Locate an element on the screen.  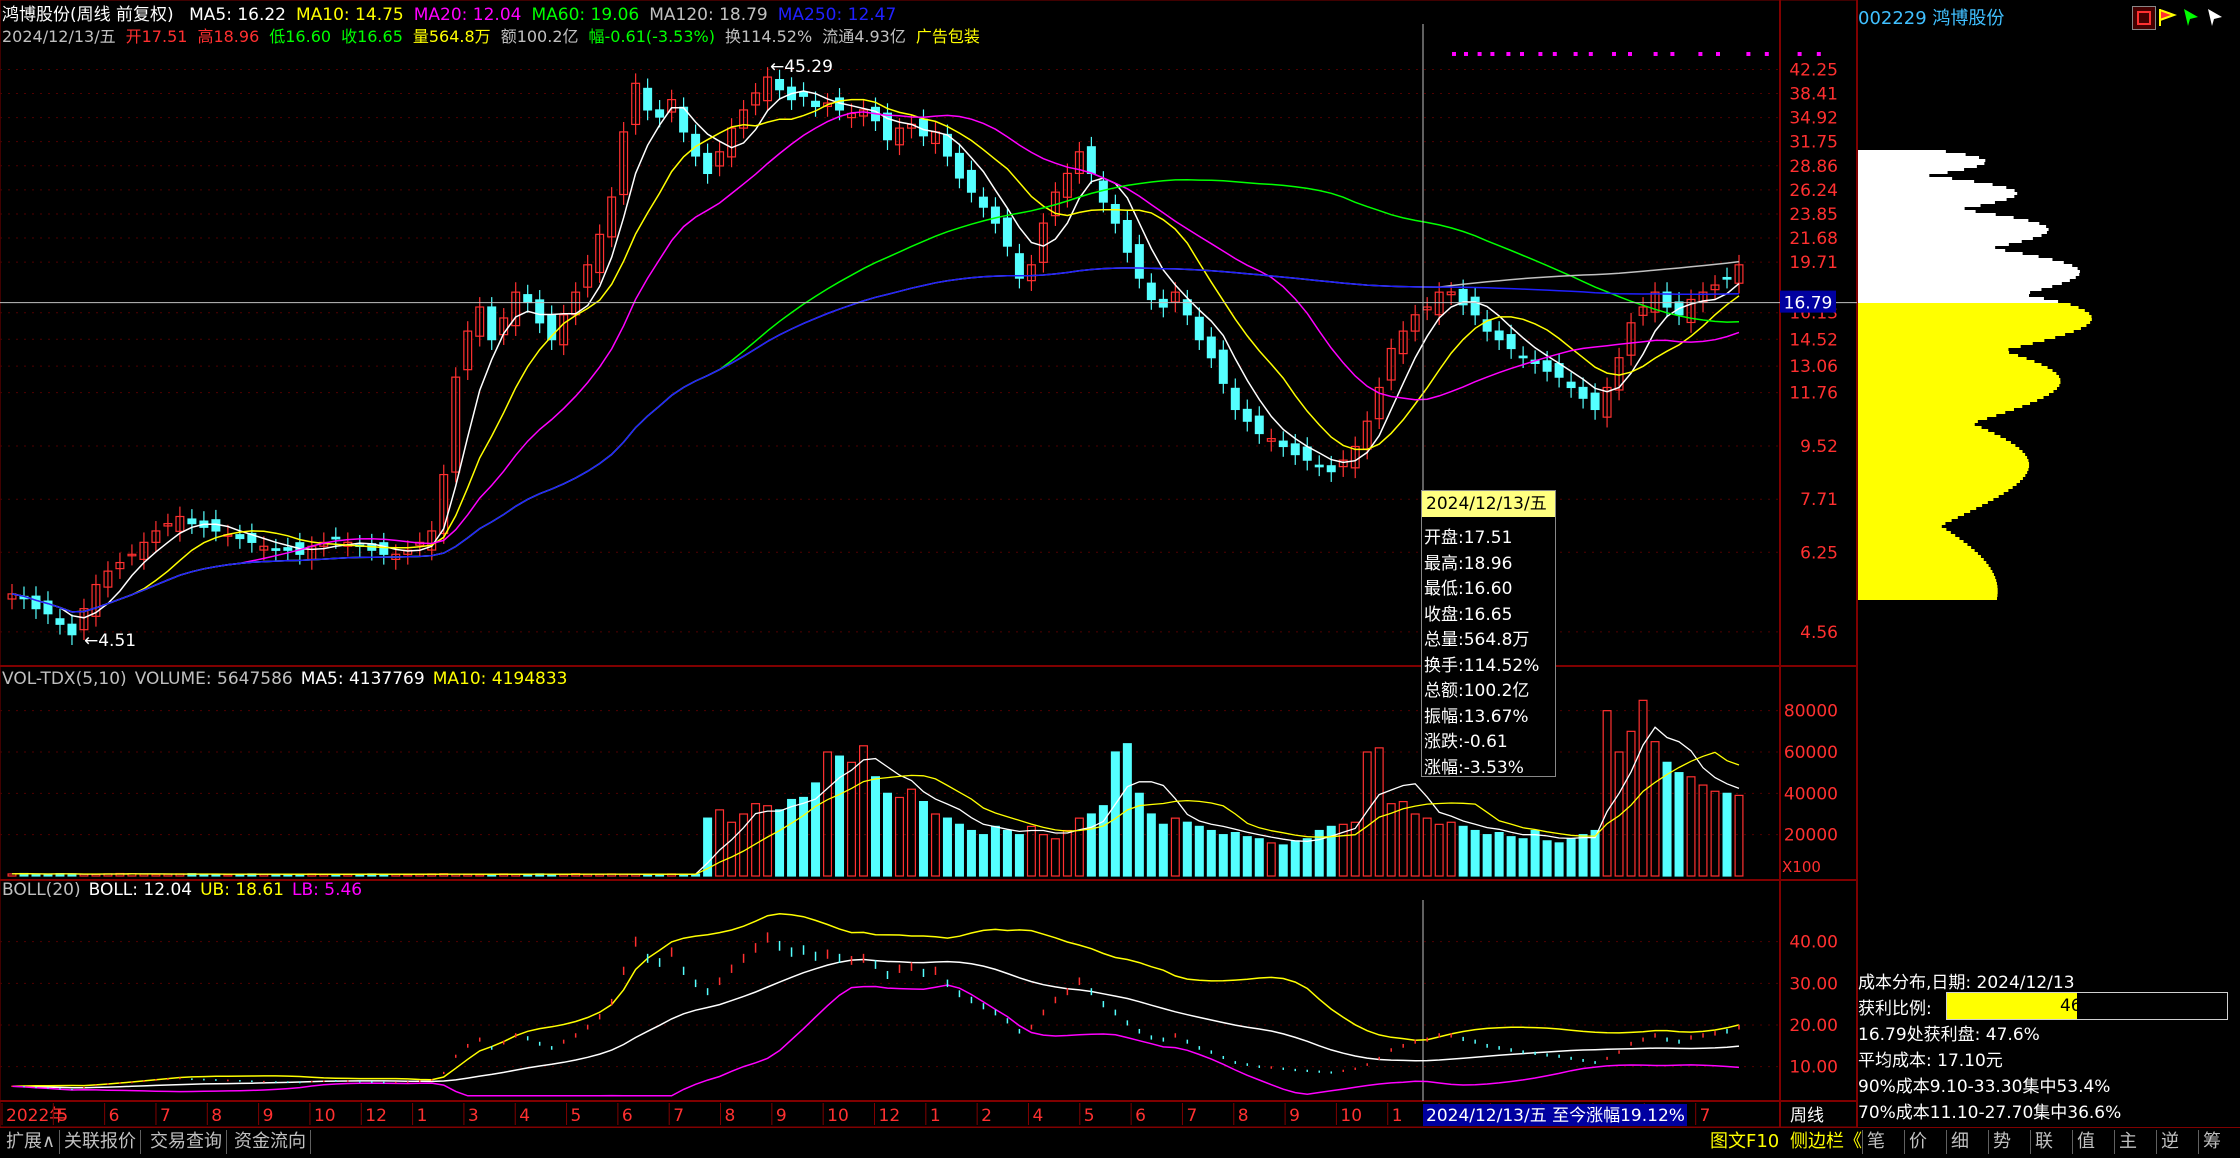
cursor-icon is located at coordinates (2191, 17).